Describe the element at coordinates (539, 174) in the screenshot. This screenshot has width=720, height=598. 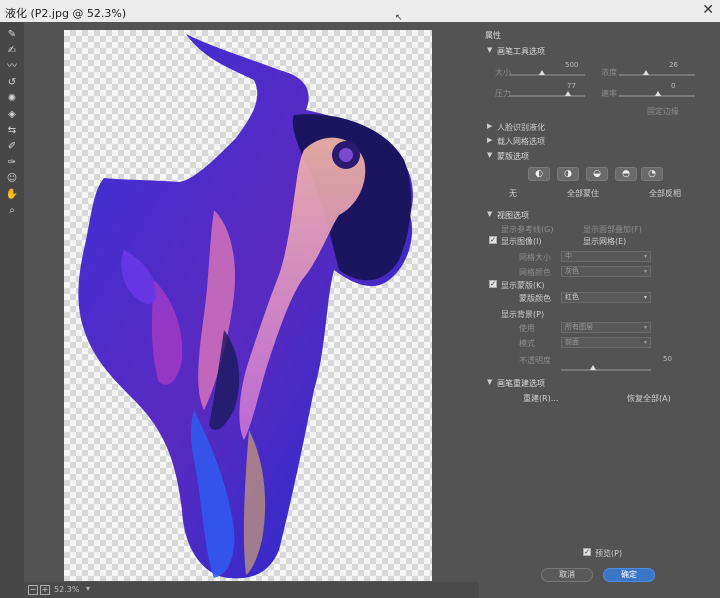
I see `mask-replace-button: ◐` at that location.